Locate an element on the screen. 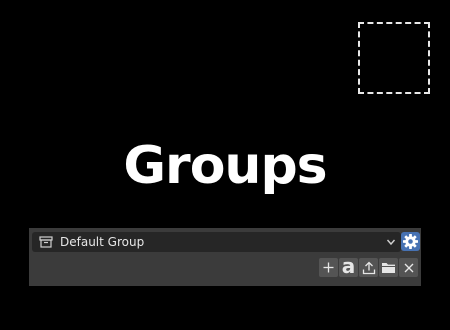 Image resolution: width=450 pixels, height=330 pixels. group-toolbar: a is located at coordinates (368, 265).